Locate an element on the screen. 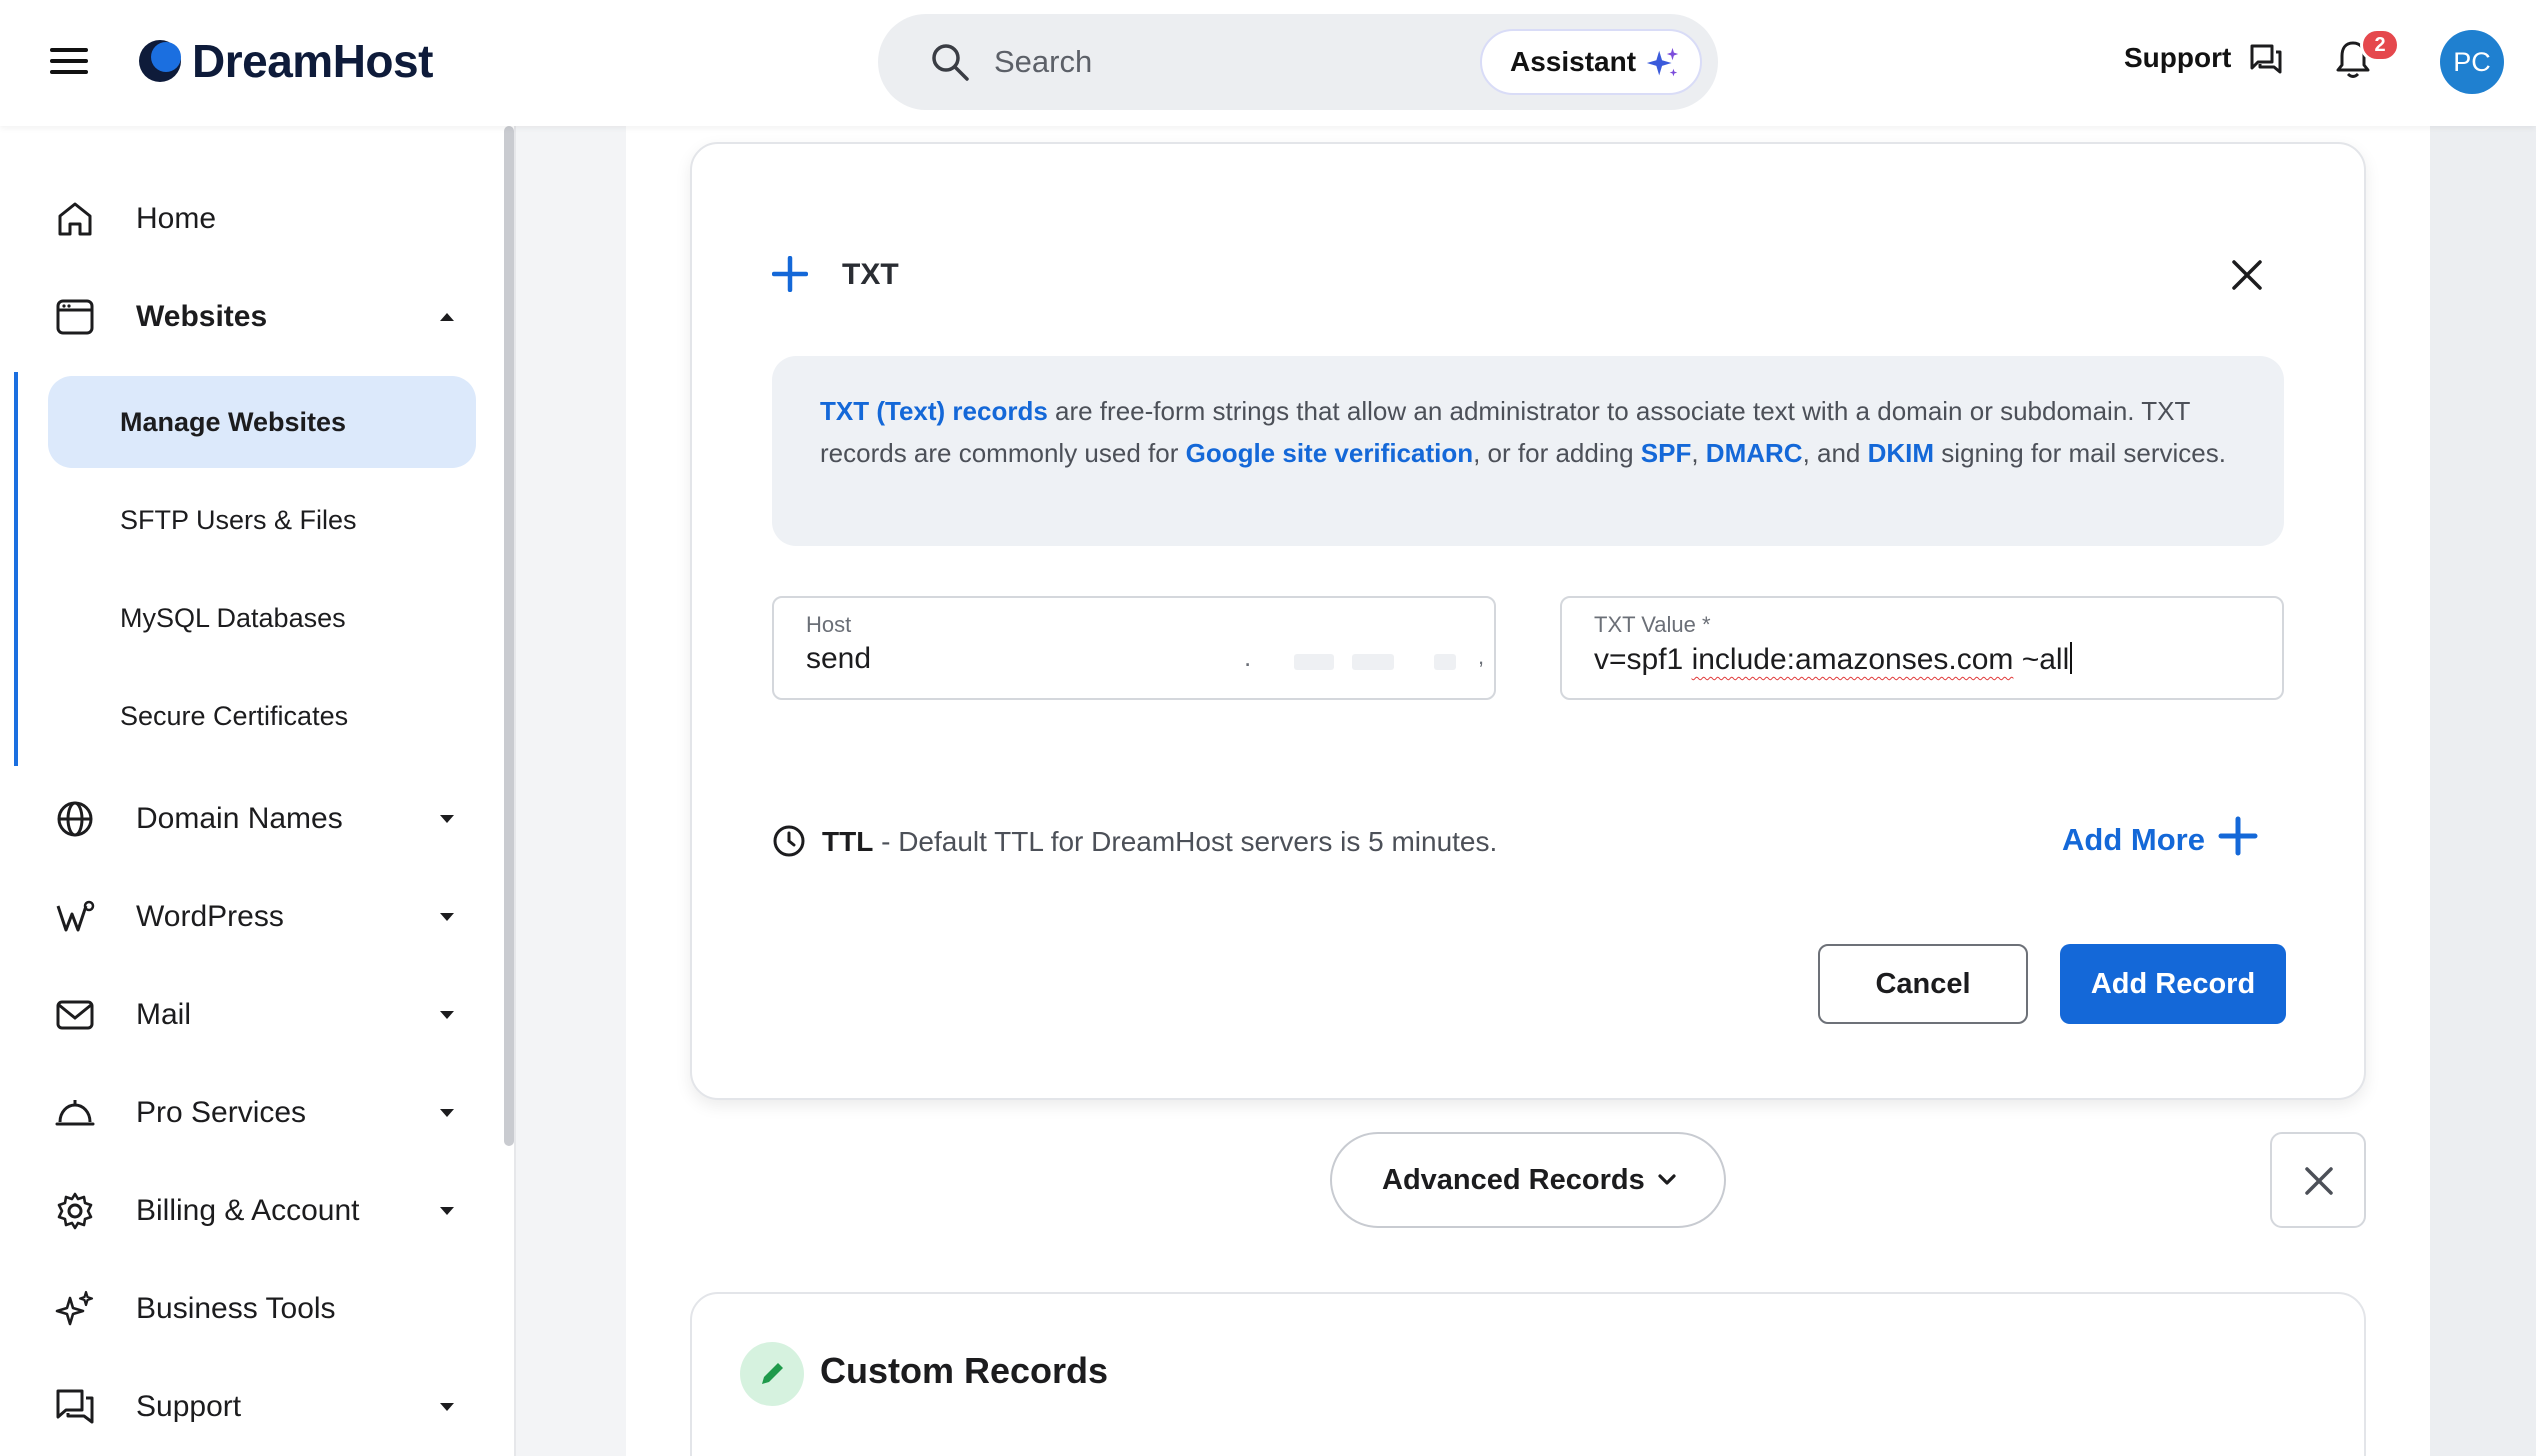 The image size is (2536, 1456). sparkles-icon is located at coordinates (74, 1308).